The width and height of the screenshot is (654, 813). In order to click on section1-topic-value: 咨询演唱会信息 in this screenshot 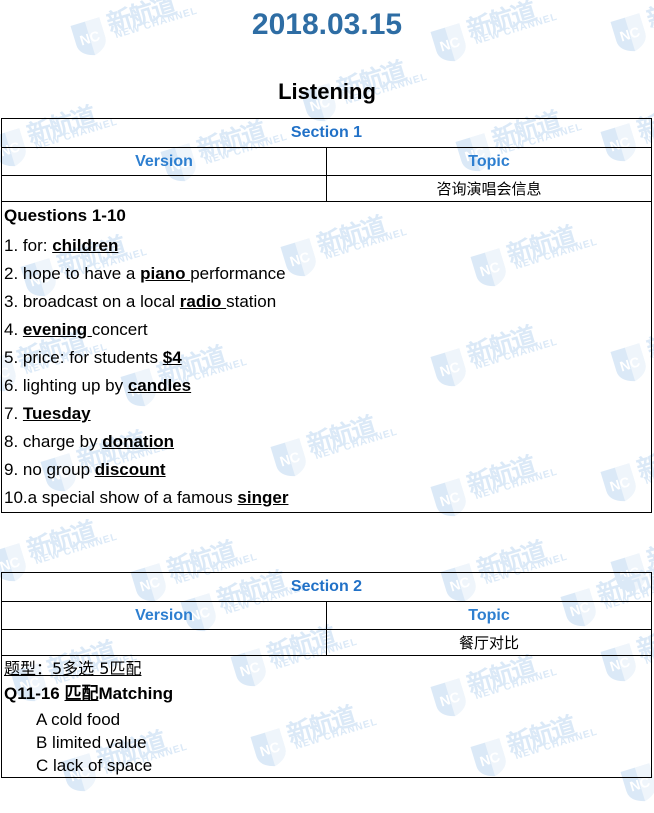, I will do `click(489, 189)`.